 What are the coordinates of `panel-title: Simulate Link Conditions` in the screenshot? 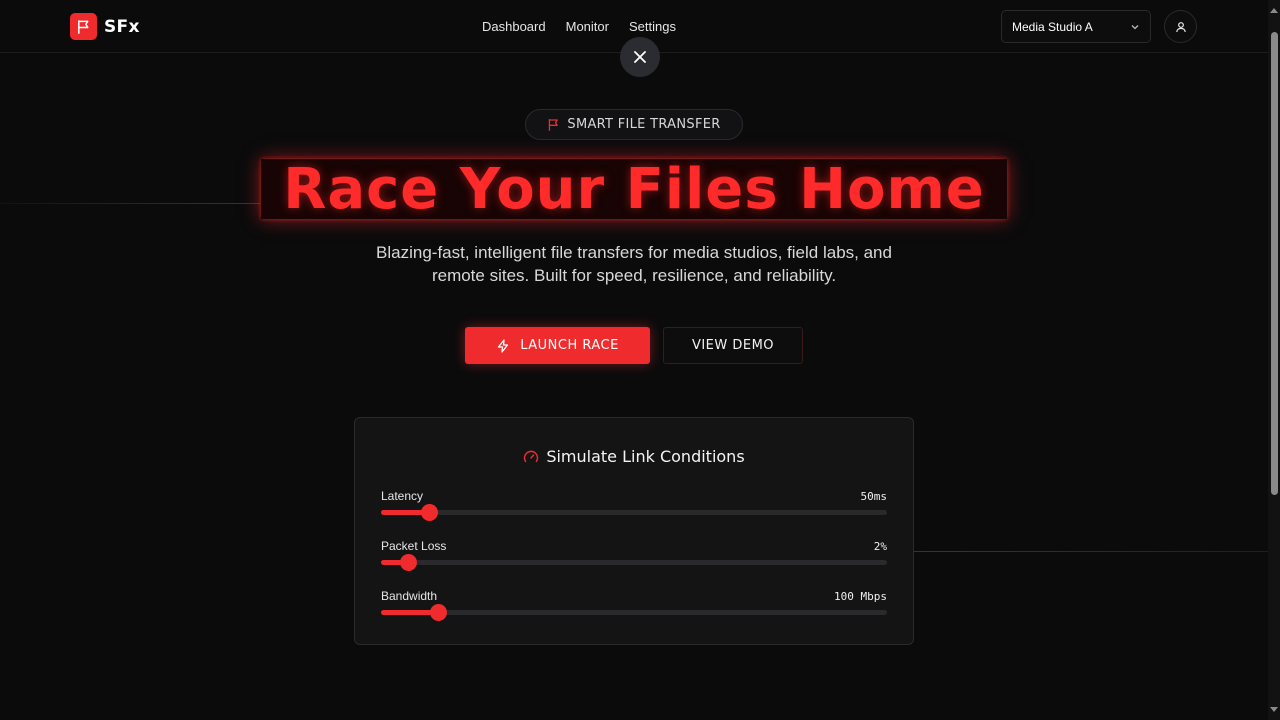 It's located at (634, 456).